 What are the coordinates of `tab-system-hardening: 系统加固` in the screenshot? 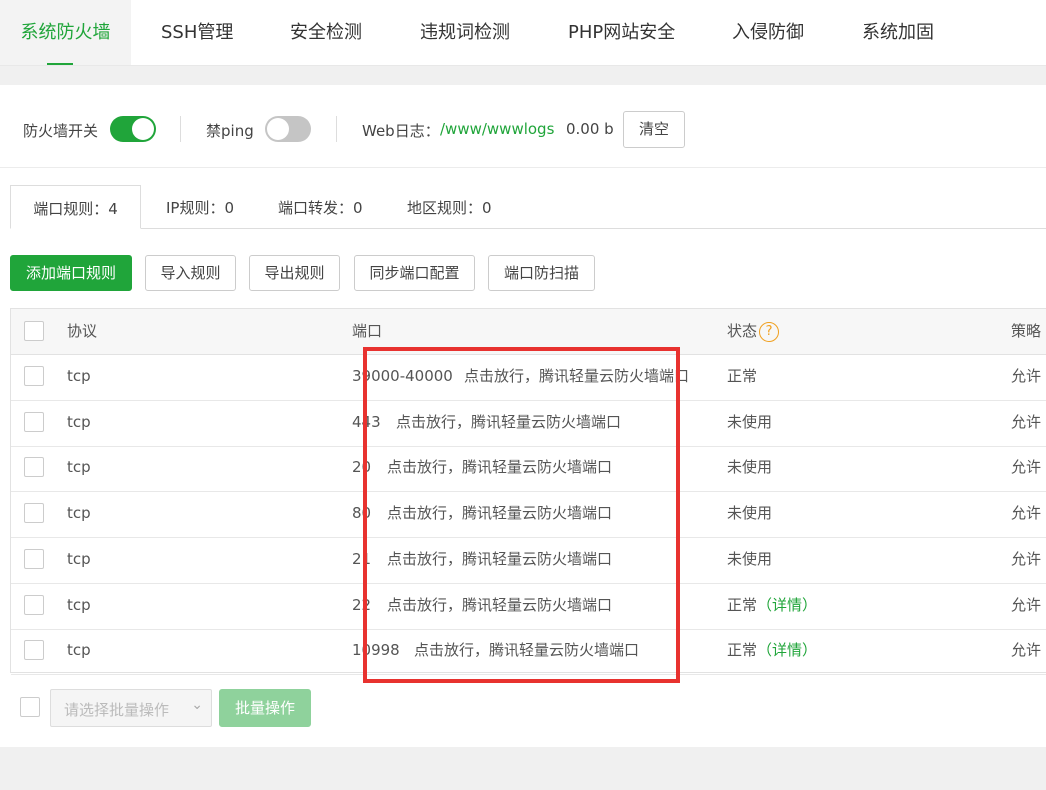 It's located at (898, 32).